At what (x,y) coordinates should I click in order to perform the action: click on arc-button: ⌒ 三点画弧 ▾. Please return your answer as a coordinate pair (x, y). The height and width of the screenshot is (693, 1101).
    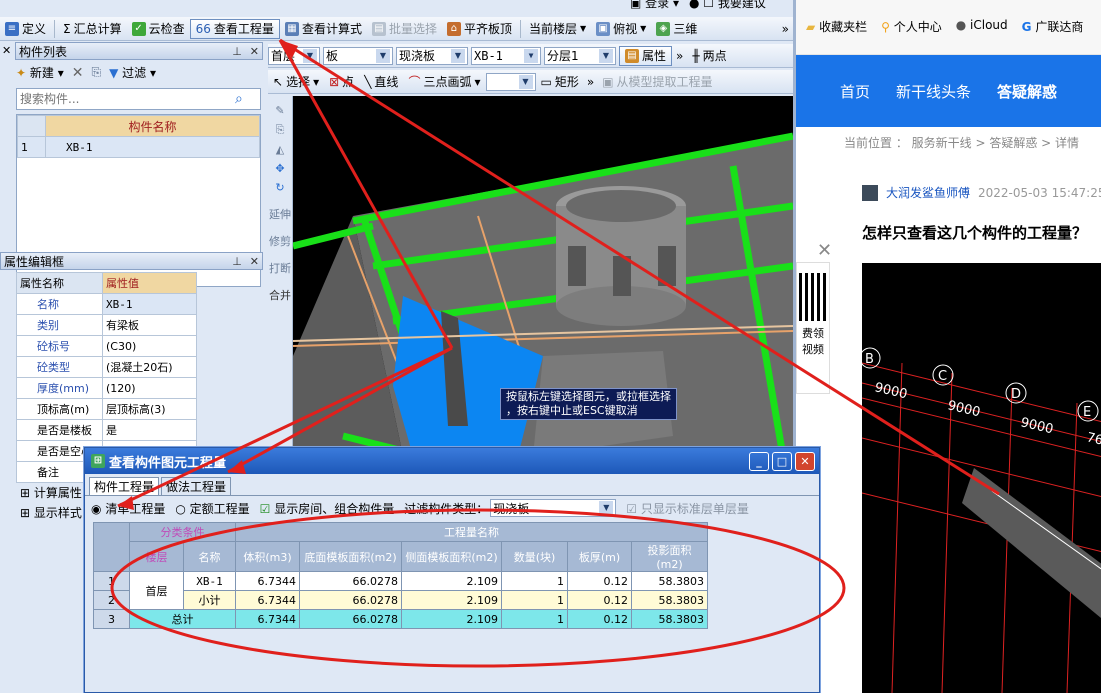
    Looking at the image, I should click on (444, 82).